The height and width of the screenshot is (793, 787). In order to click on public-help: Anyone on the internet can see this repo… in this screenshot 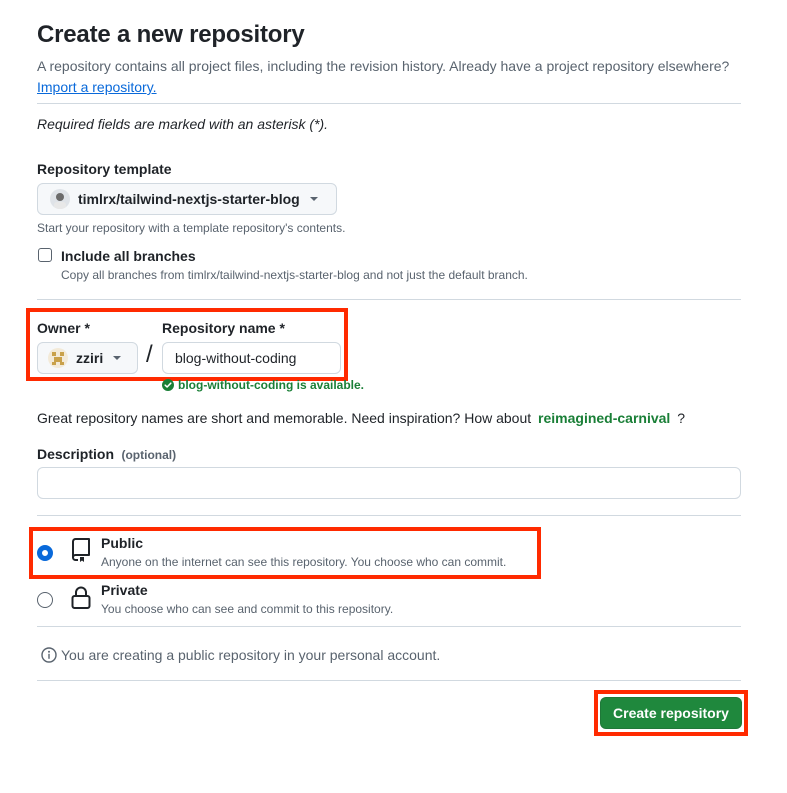, I will do `click(304, 562)`.